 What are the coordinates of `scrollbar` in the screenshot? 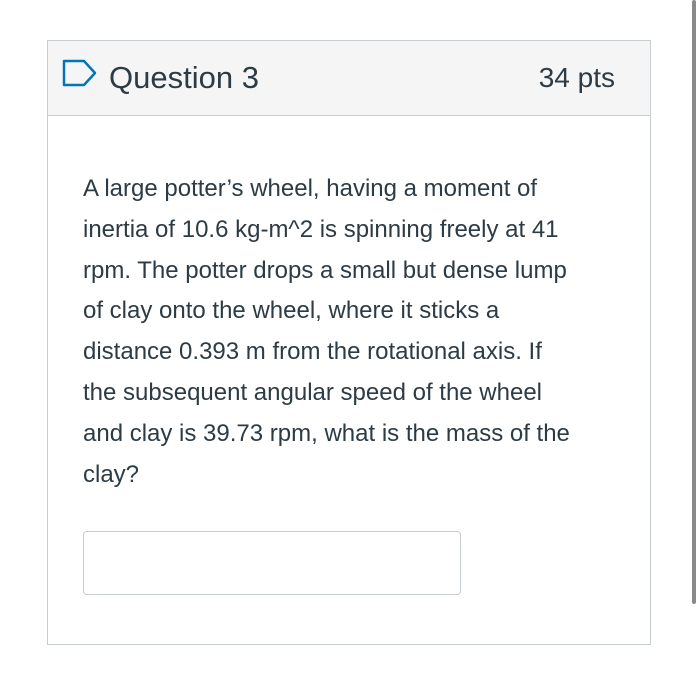 It's located at (694, 302).